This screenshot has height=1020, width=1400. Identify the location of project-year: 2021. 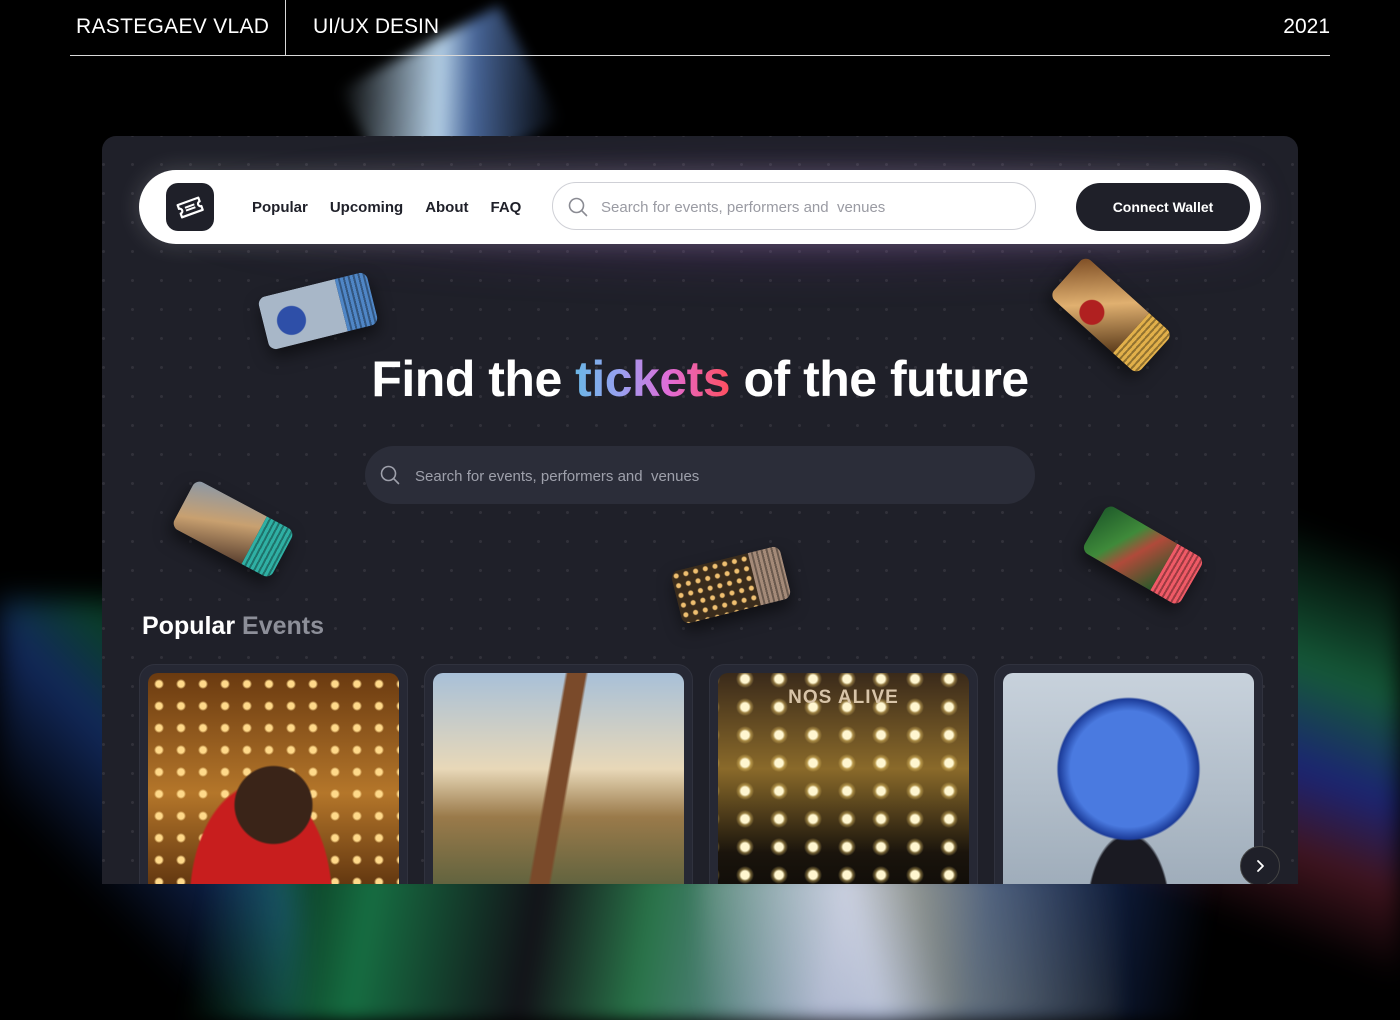
(1306, 26).